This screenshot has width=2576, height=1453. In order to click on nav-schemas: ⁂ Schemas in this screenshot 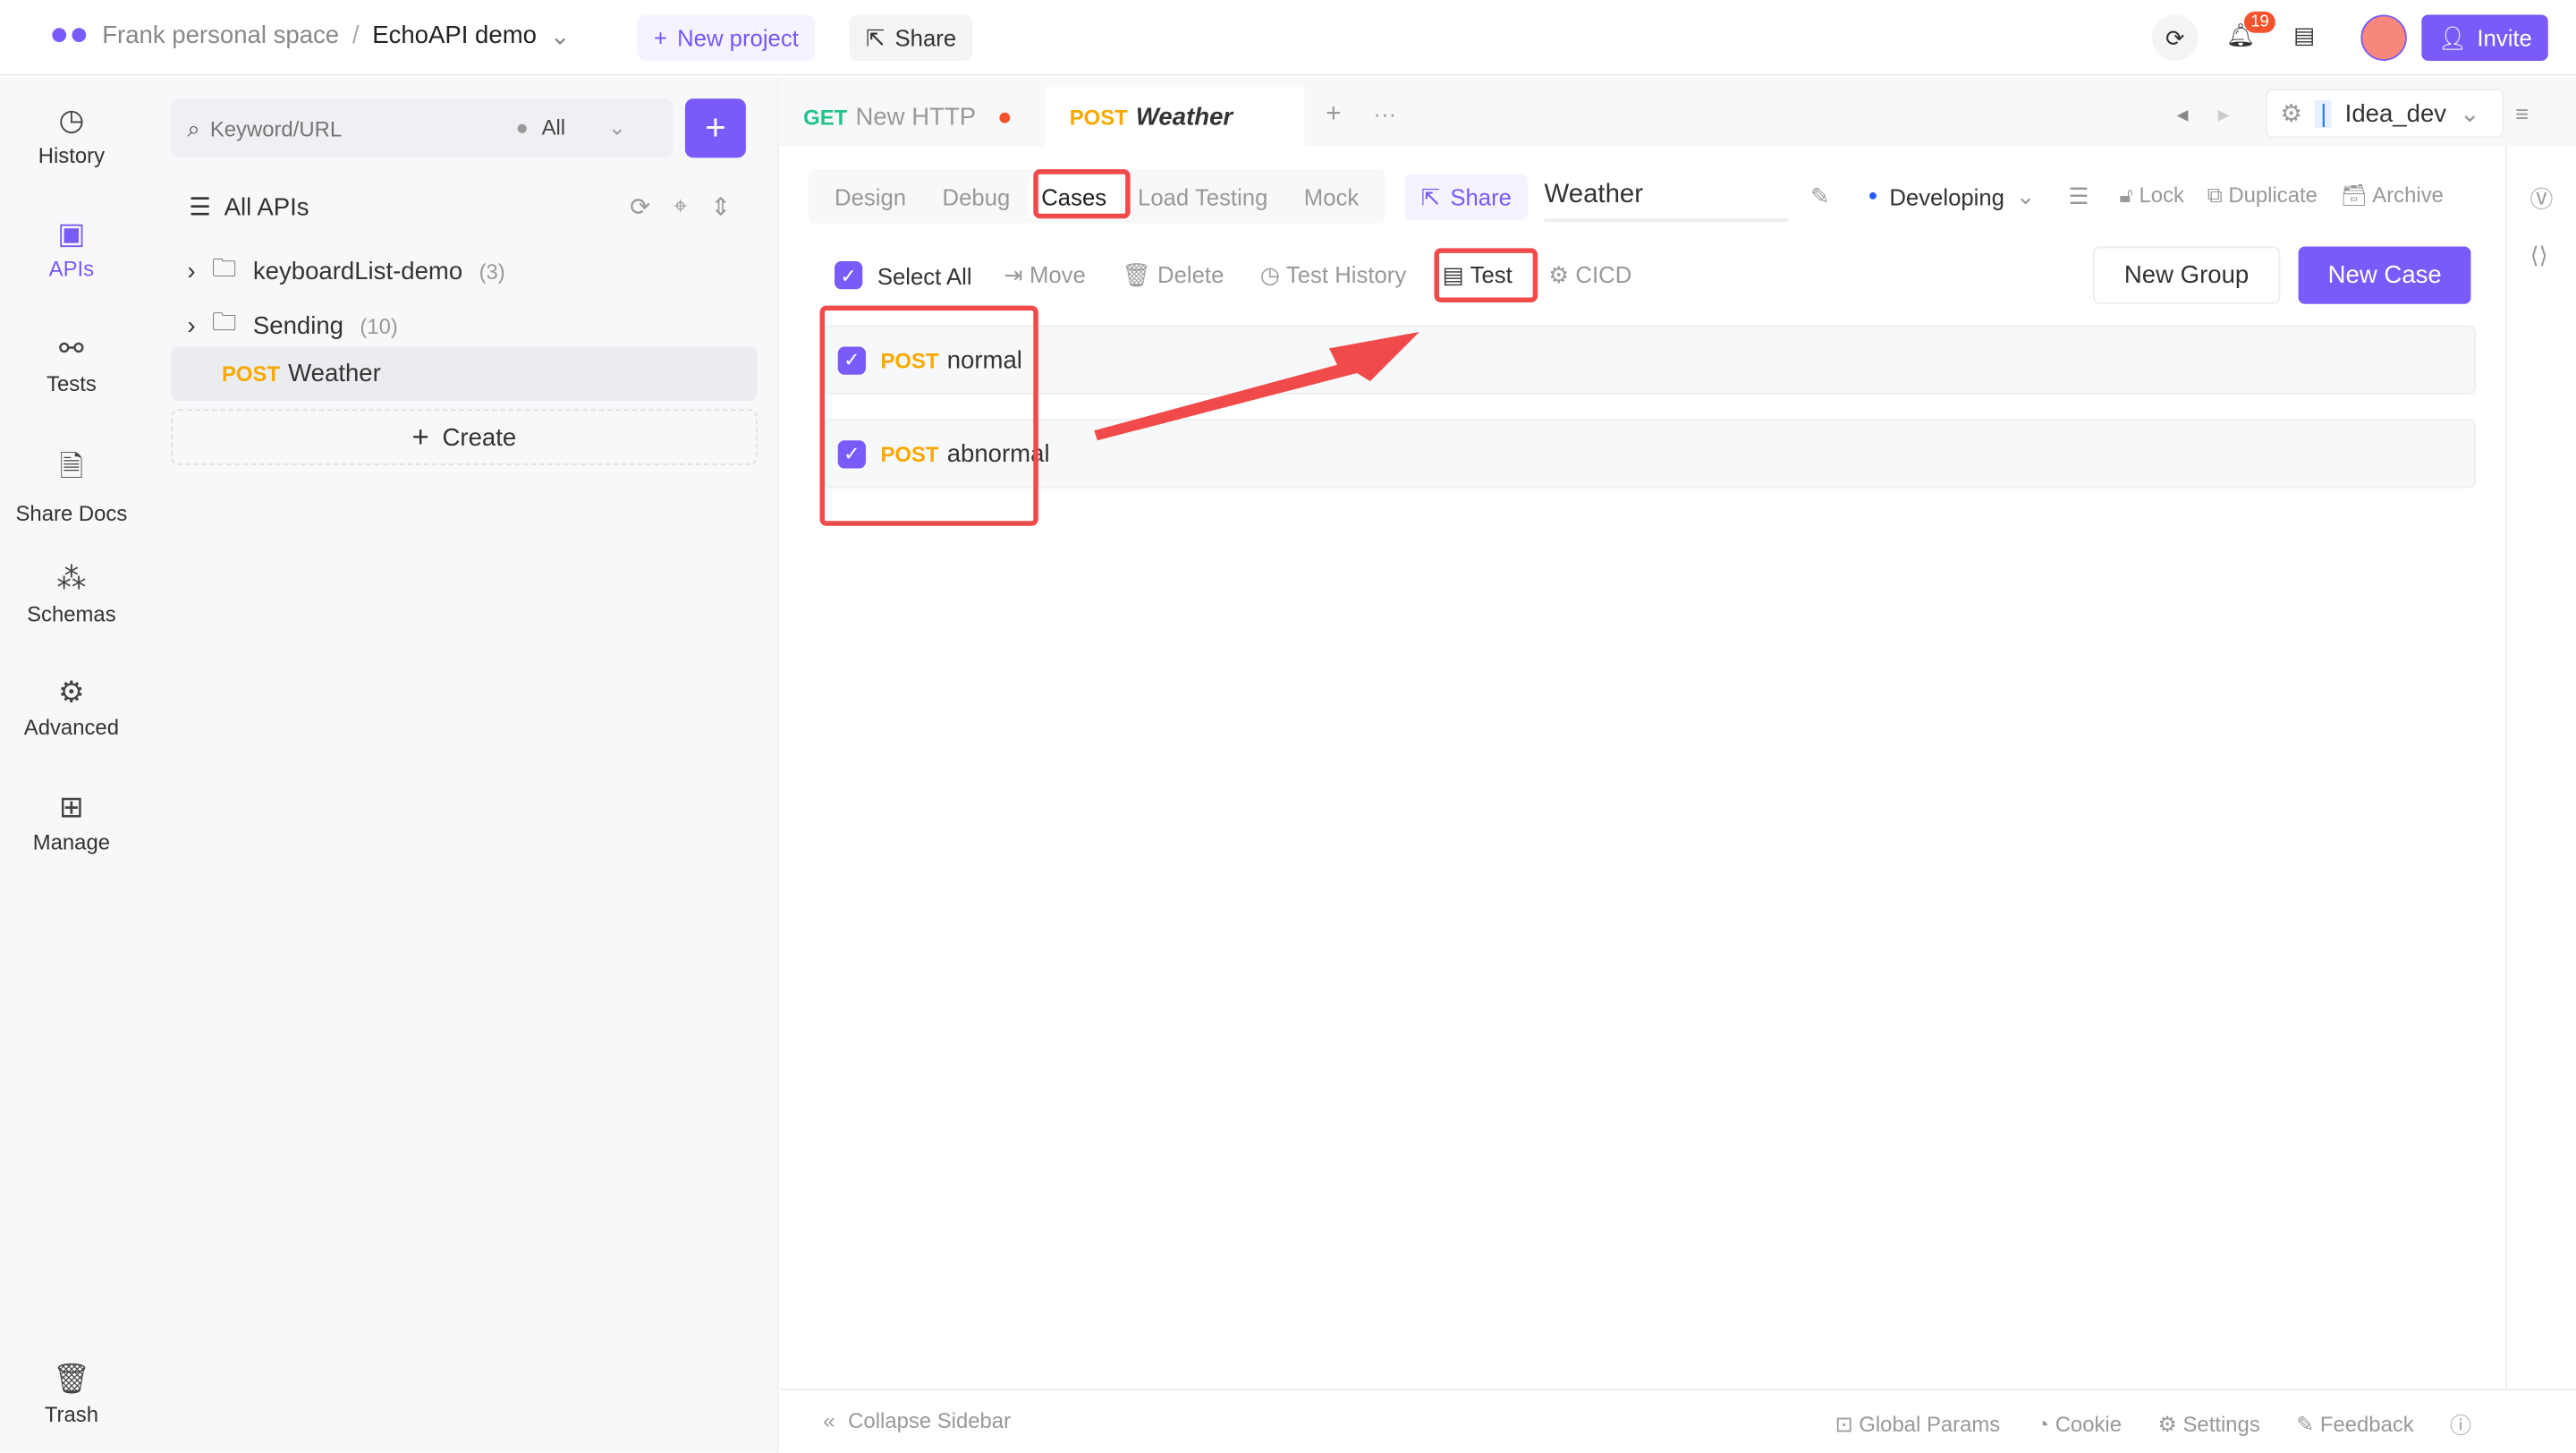, I will do `click(71, 594)`.